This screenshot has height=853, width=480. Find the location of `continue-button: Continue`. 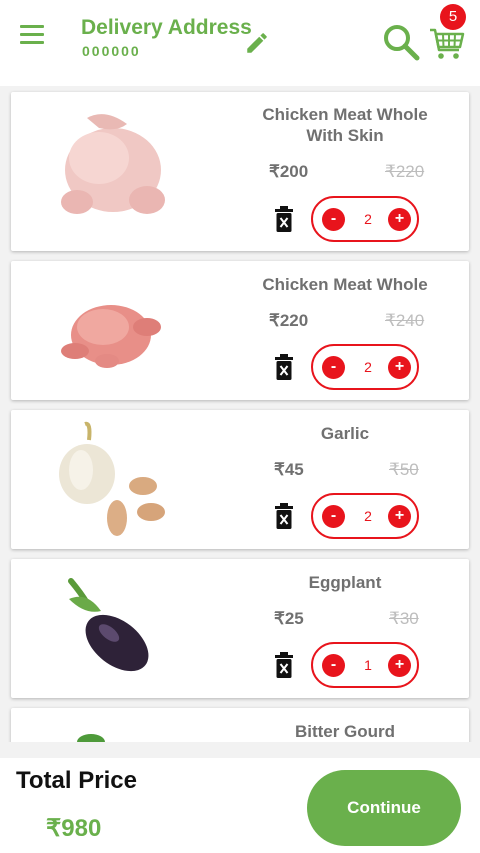

continue-button: Continue is located at coordinates (384, 808).